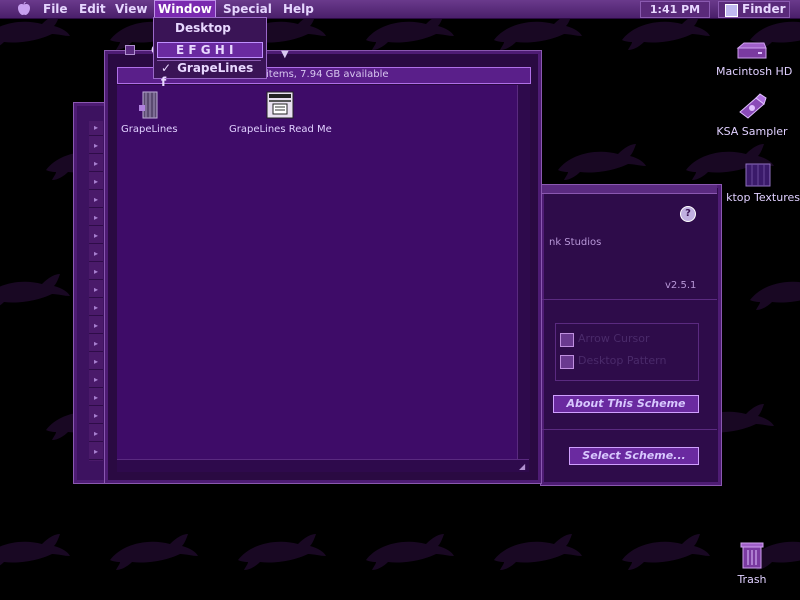 Image resolution: width=800 pixels, height=600 pixels. I want to click on window-menu-item-label: Desktop, so click(203, 28).